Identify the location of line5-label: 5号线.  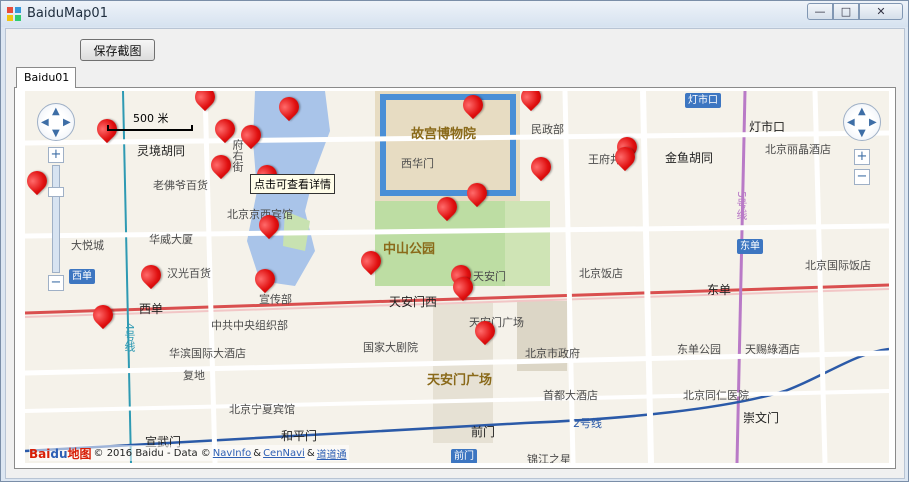
(741, 205).